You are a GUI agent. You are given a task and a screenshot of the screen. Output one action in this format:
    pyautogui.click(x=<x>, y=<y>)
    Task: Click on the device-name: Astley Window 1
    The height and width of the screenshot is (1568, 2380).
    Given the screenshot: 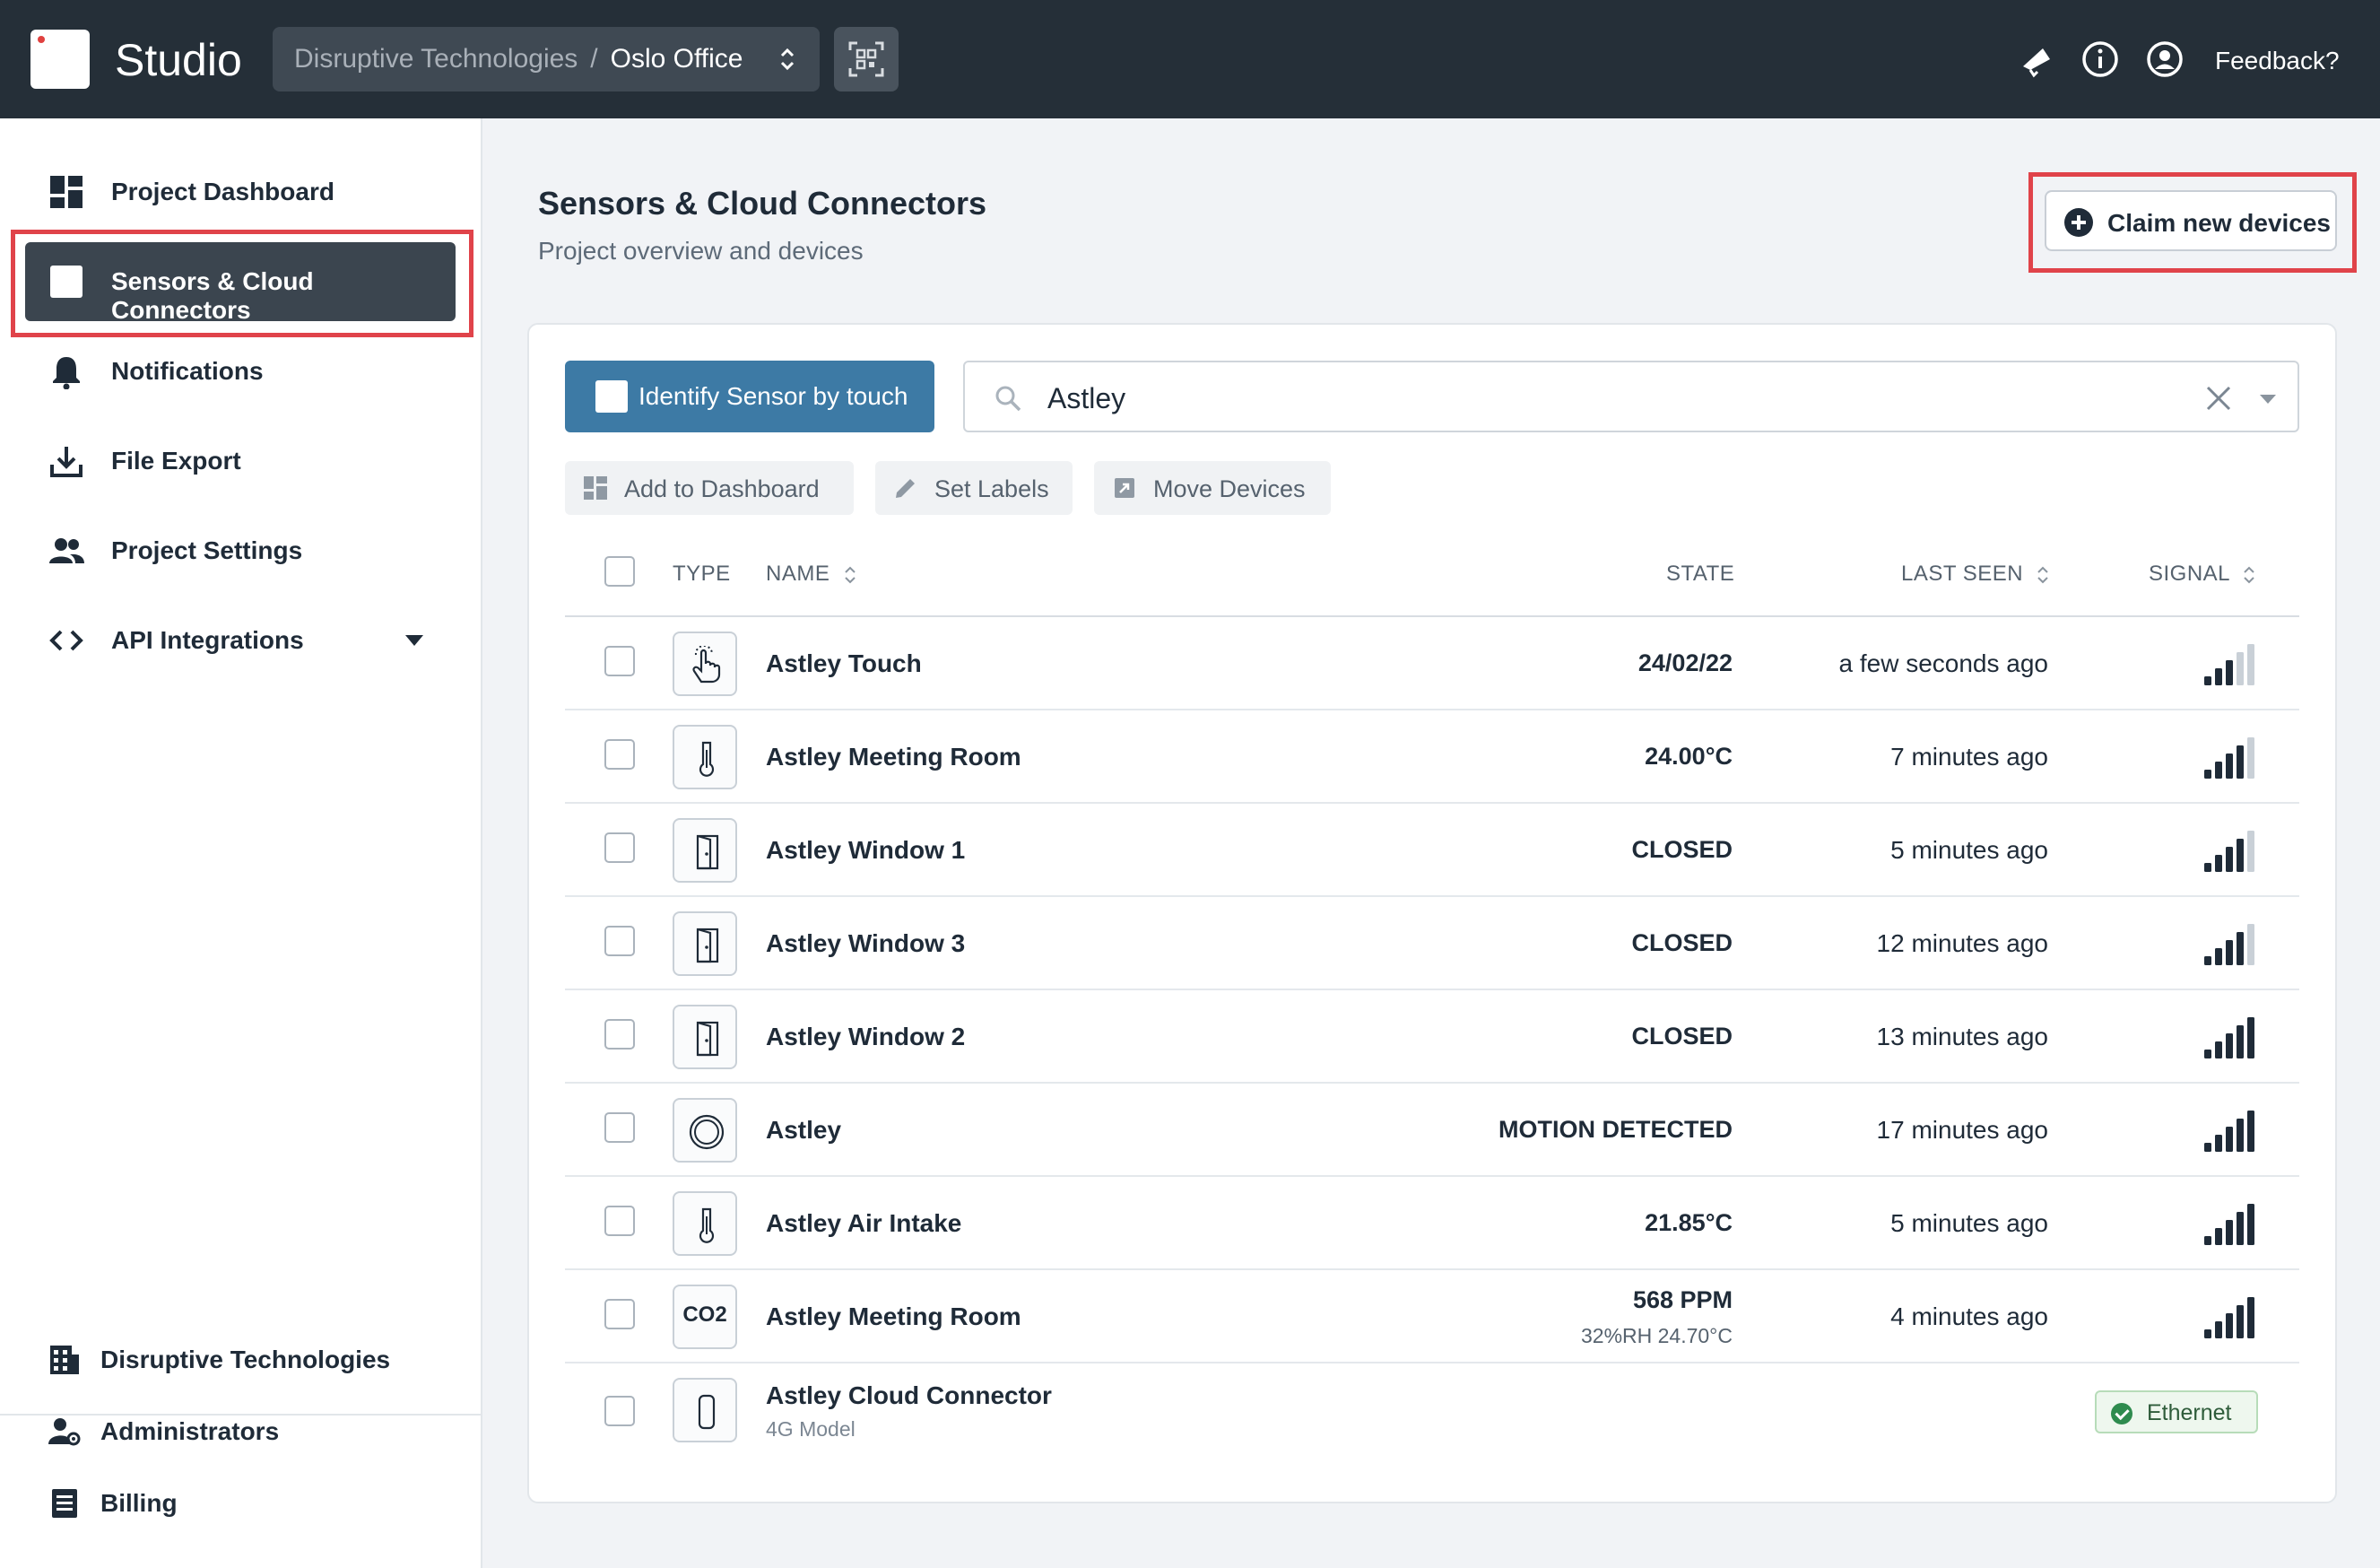 What is the action you would take?
    pyautogui.click(x=866, y=851)
    